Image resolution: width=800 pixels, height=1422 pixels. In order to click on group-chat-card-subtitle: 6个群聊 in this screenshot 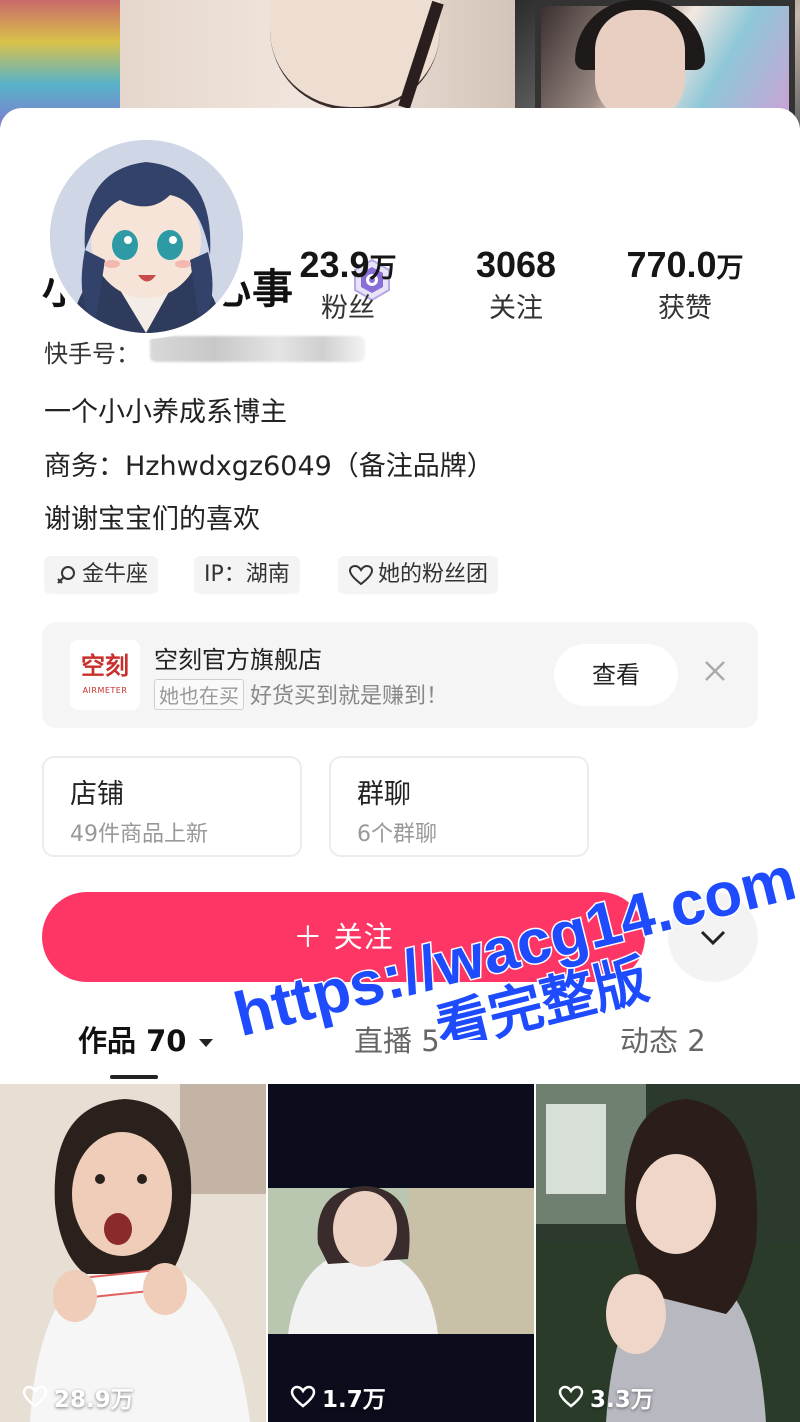, I will do `click(397, 834)`.